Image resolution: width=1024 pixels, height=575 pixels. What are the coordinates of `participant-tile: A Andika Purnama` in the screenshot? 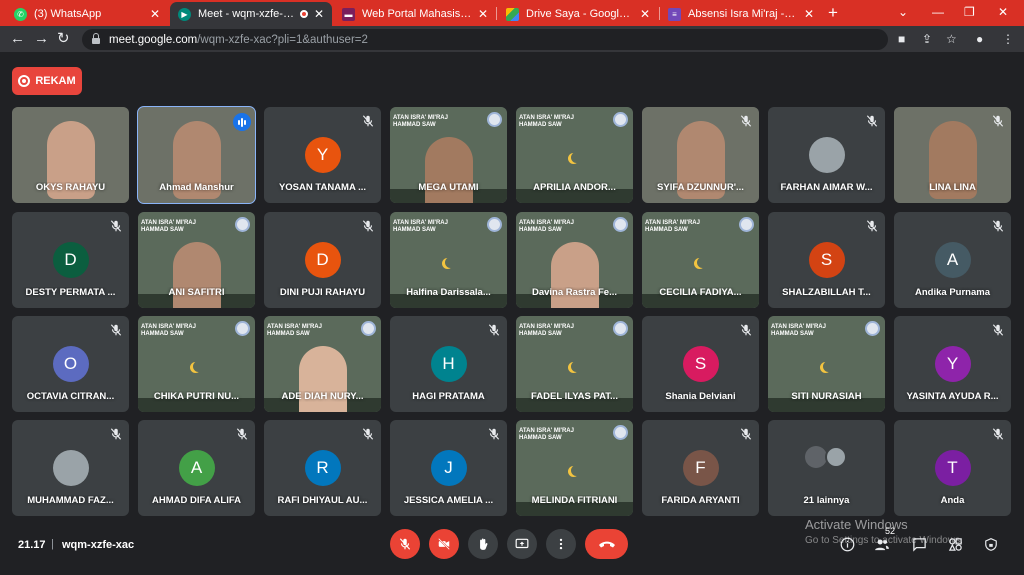 It's located at (952, 260).